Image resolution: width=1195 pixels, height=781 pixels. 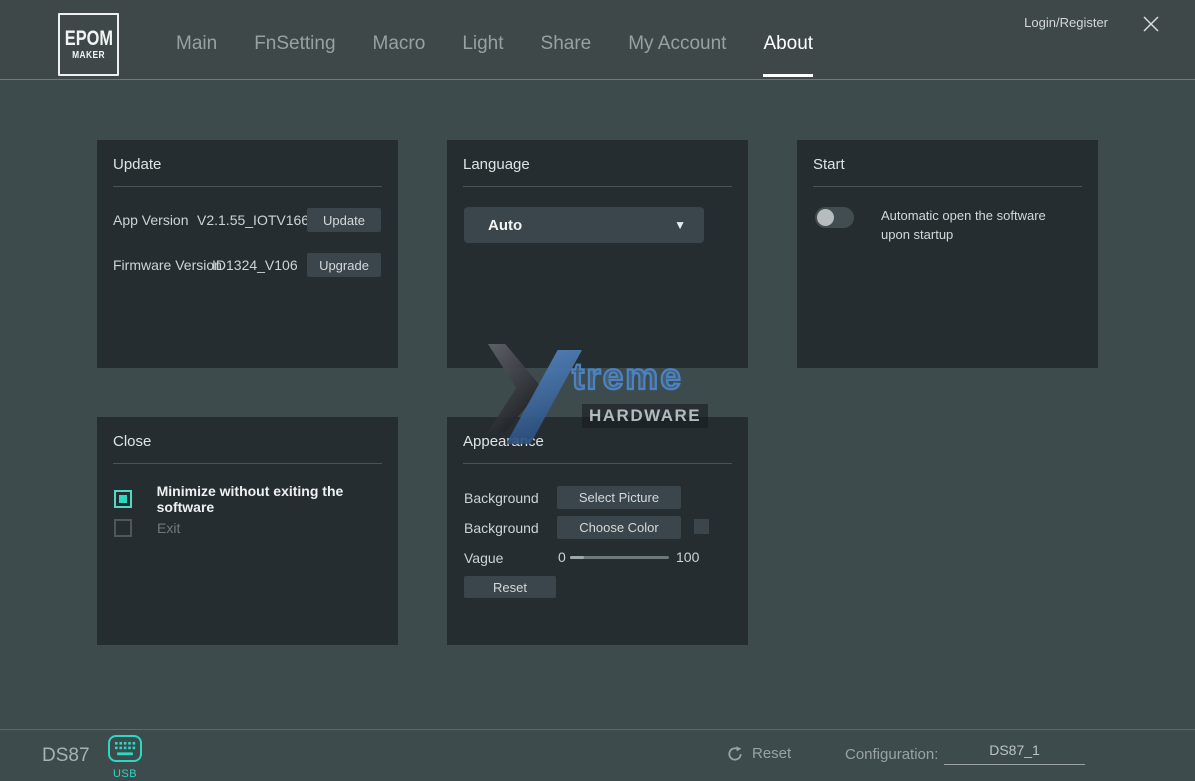 What do you see at coordinates (344, 220) in the screenshot?
I see `update-button: Update` at bounding box center [344, 220].